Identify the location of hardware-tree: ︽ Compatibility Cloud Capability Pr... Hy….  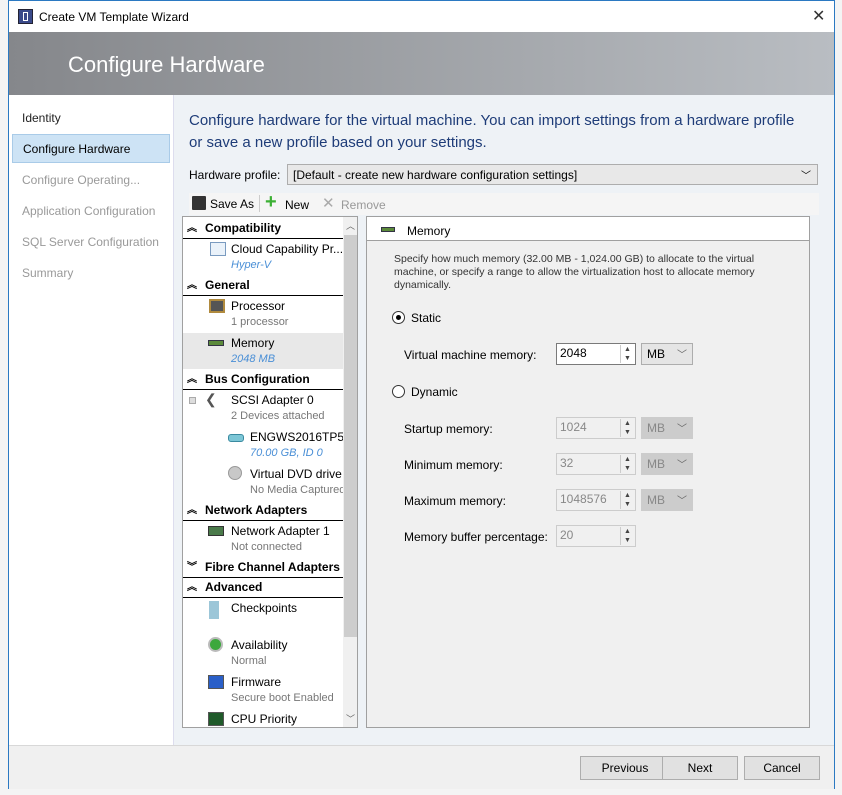
(270, 472).